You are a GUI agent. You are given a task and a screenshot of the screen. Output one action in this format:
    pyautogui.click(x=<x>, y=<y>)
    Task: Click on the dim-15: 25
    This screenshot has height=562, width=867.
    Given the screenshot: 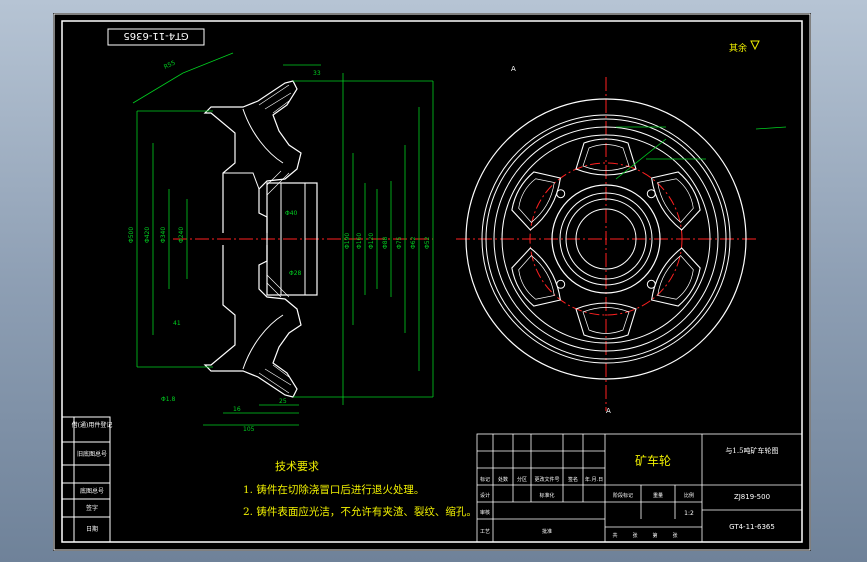 What is the action you would take?
    pyautogui.click(x=283, y=401)
    